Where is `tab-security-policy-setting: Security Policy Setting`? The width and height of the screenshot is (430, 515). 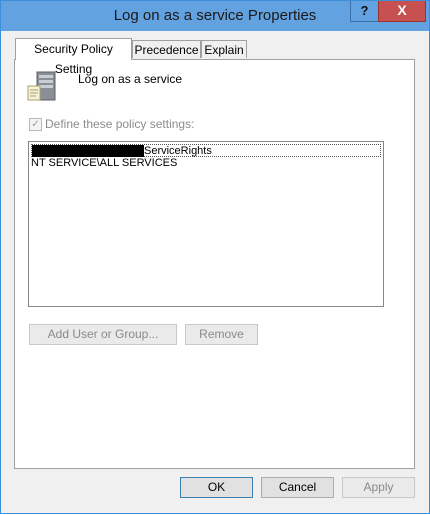
tab-security-policy-setting: Security Policy Setting is located at coordinates (73, 57).